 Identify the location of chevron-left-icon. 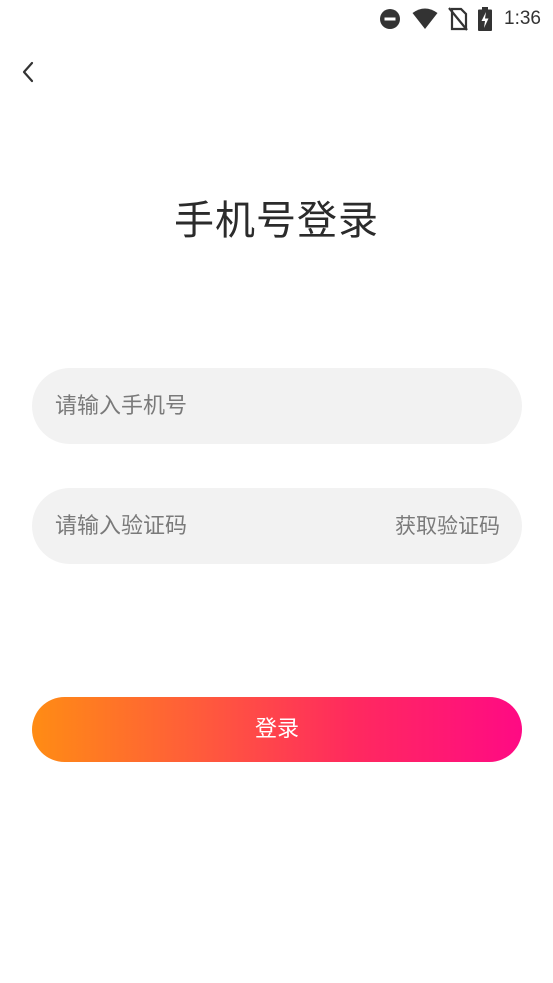
(28, 74).